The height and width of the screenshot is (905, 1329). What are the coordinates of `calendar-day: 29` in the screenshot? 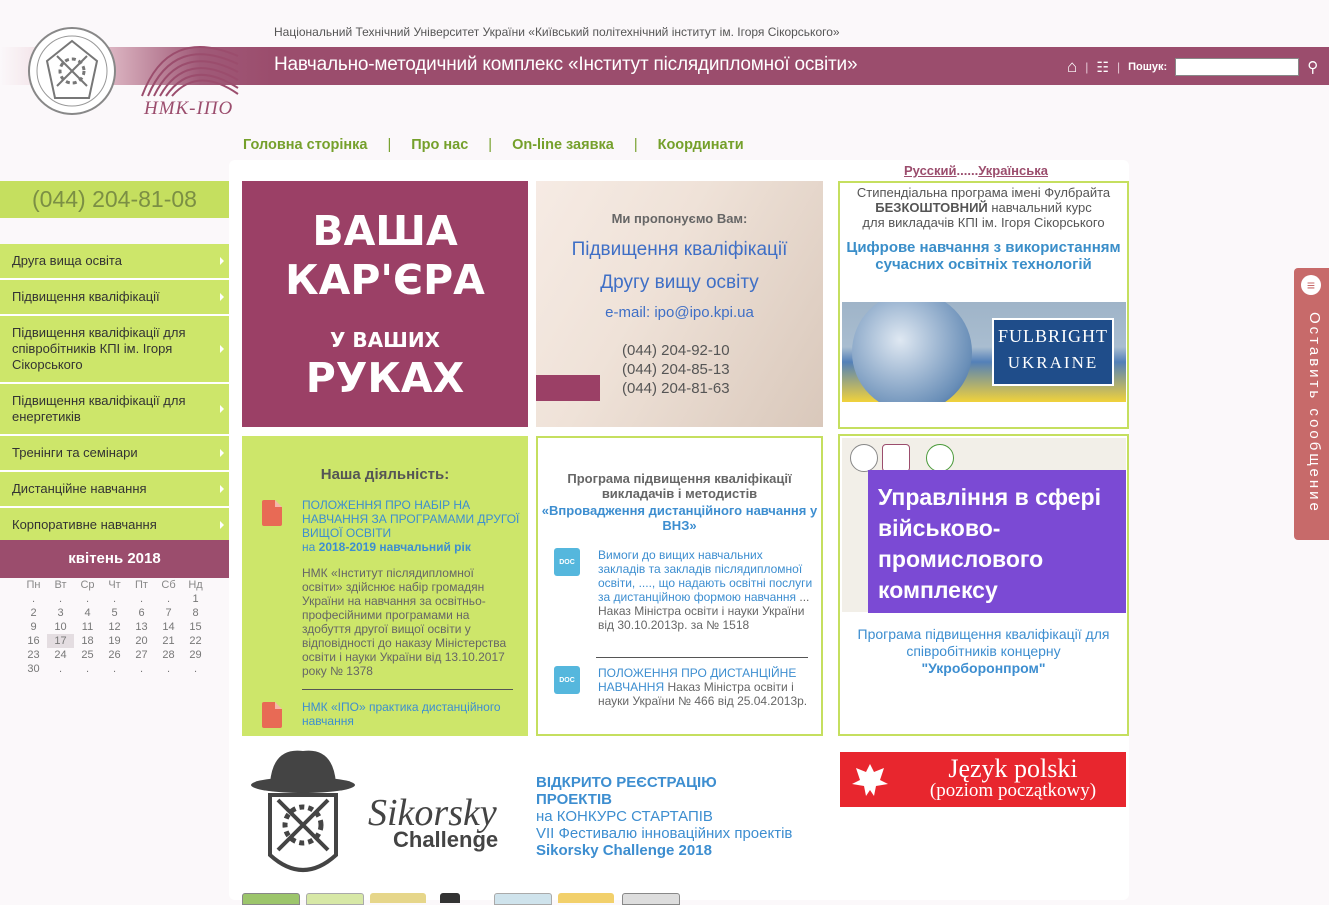 It's located at (195, 655).